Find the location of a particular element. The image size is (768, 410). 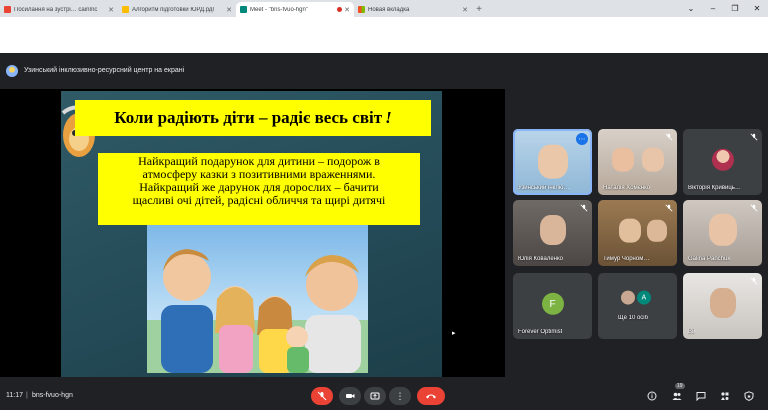

present-screen-button is located at coordinates (375, 396).